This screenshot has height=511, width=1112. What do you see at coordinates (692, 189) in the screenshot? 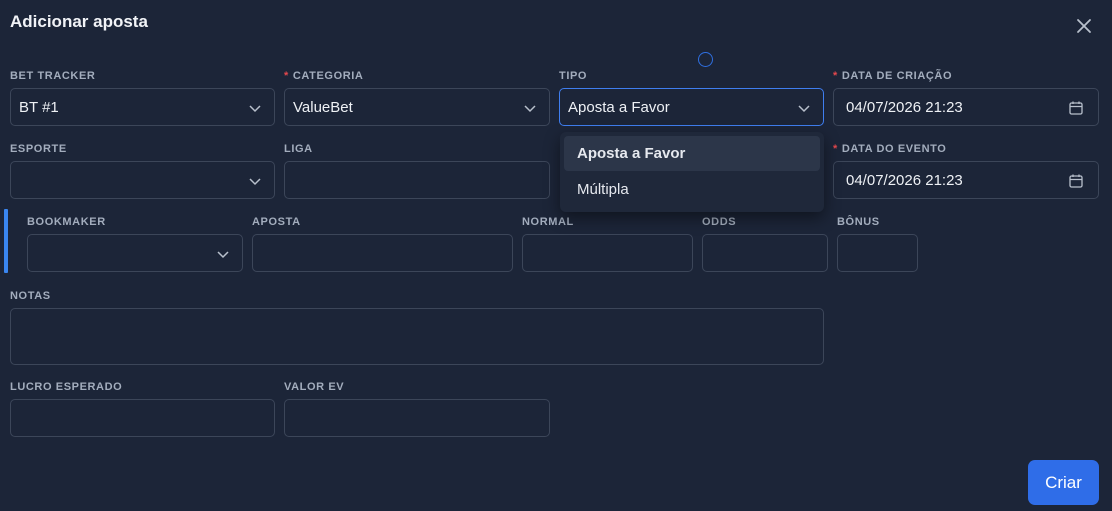
I see `tipo-option-multipla: Múltipla` at bounding box center [692, 189].